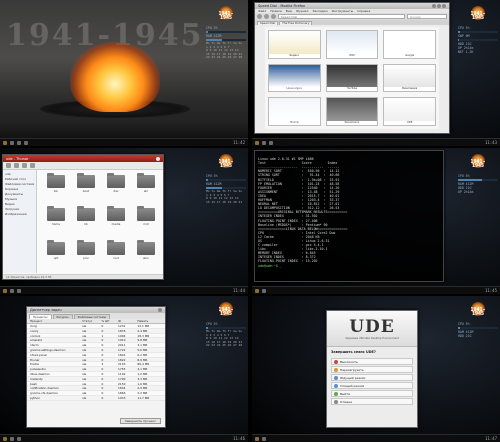 The image size is (500, 442). I want to click on home-icon, so click(32, 165).